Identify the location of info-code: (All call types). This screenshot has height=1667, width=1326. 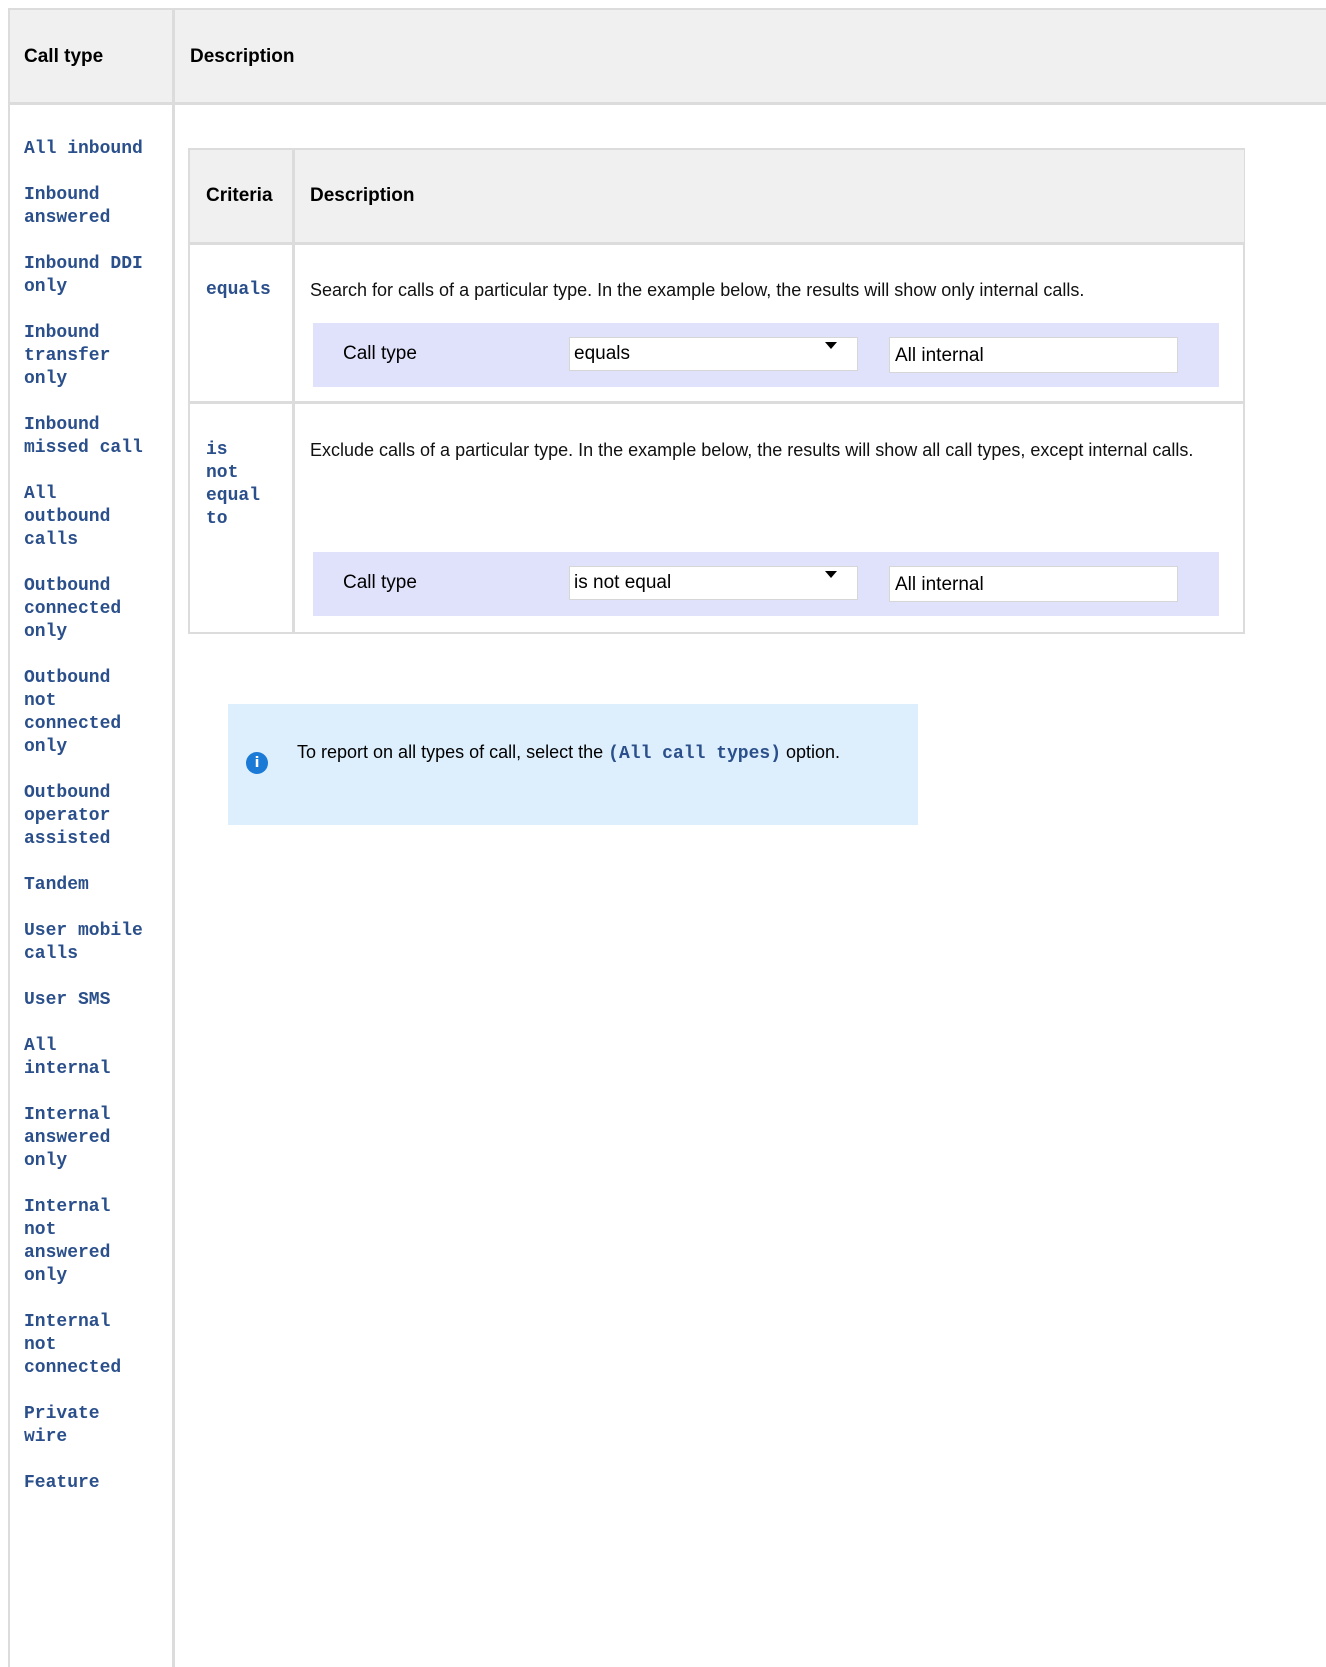
(694, 754).